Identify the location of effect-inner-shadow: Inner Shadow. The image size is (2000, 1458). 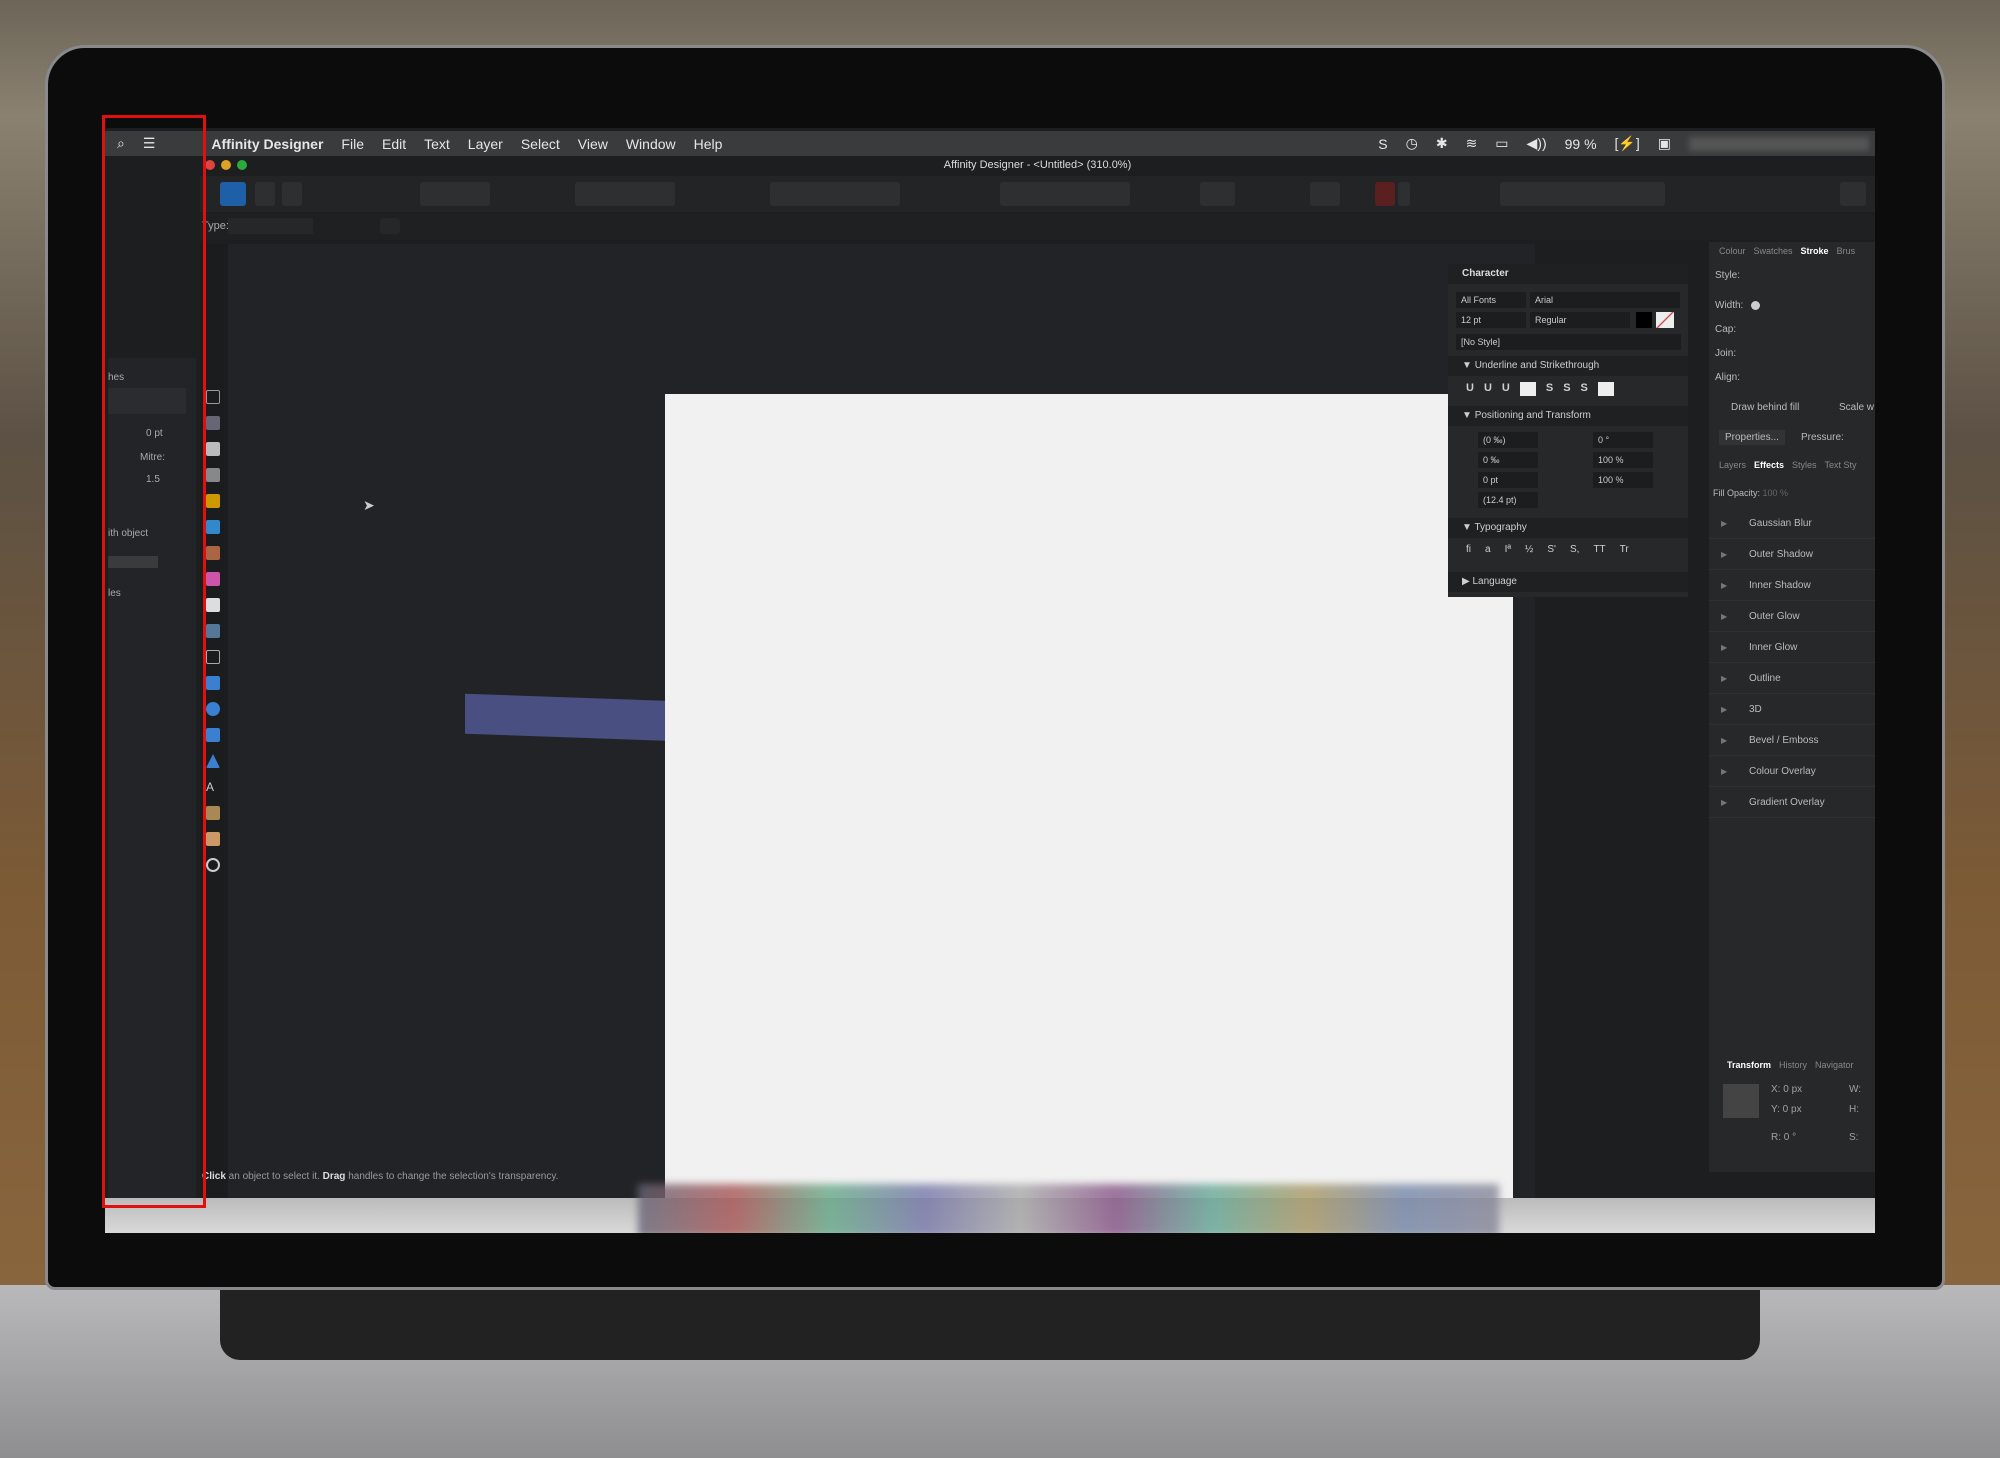
(1792, 585).